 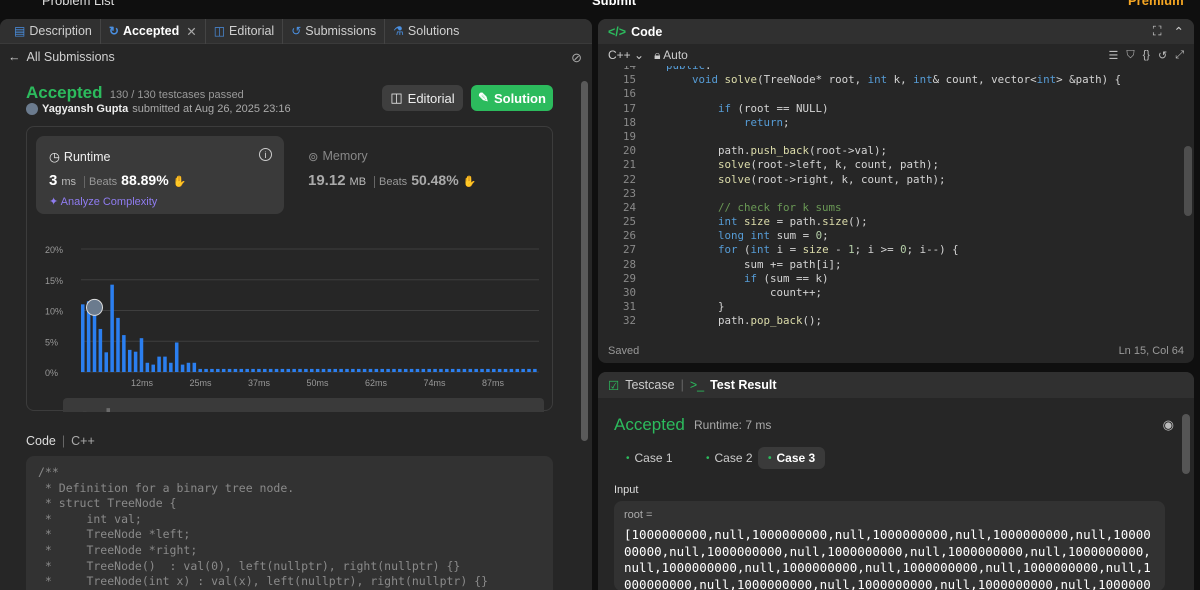 I want to click on expand-icon: ⤢, so click(x=1179, y=55).